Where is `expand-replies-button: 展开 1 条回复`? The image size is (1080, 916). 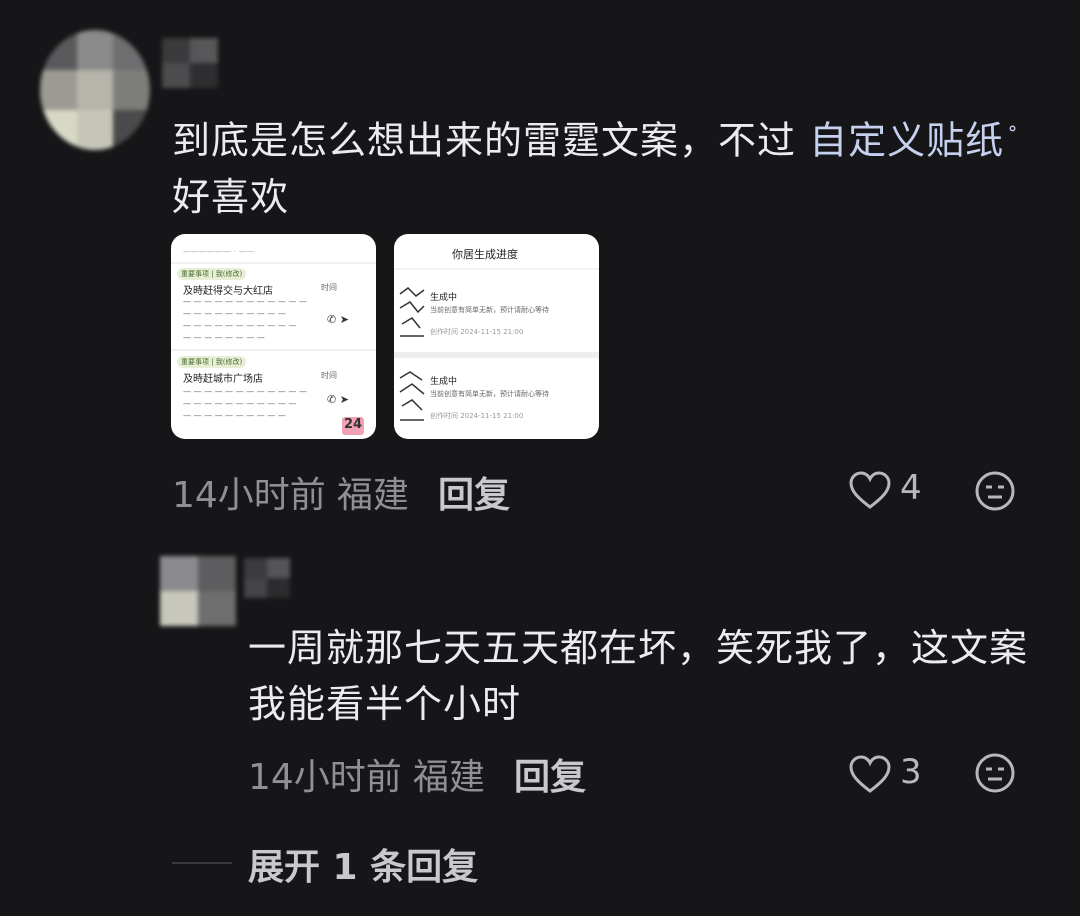 expand-replies-button: 展开 1 条回复 is located at coordinates (363, 864).